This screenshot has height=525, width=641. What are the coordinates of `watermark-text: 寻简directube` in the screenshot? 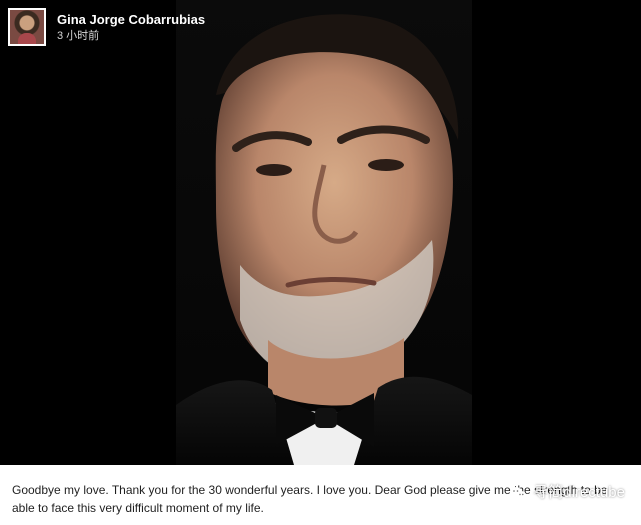 It's located at (579, 492).